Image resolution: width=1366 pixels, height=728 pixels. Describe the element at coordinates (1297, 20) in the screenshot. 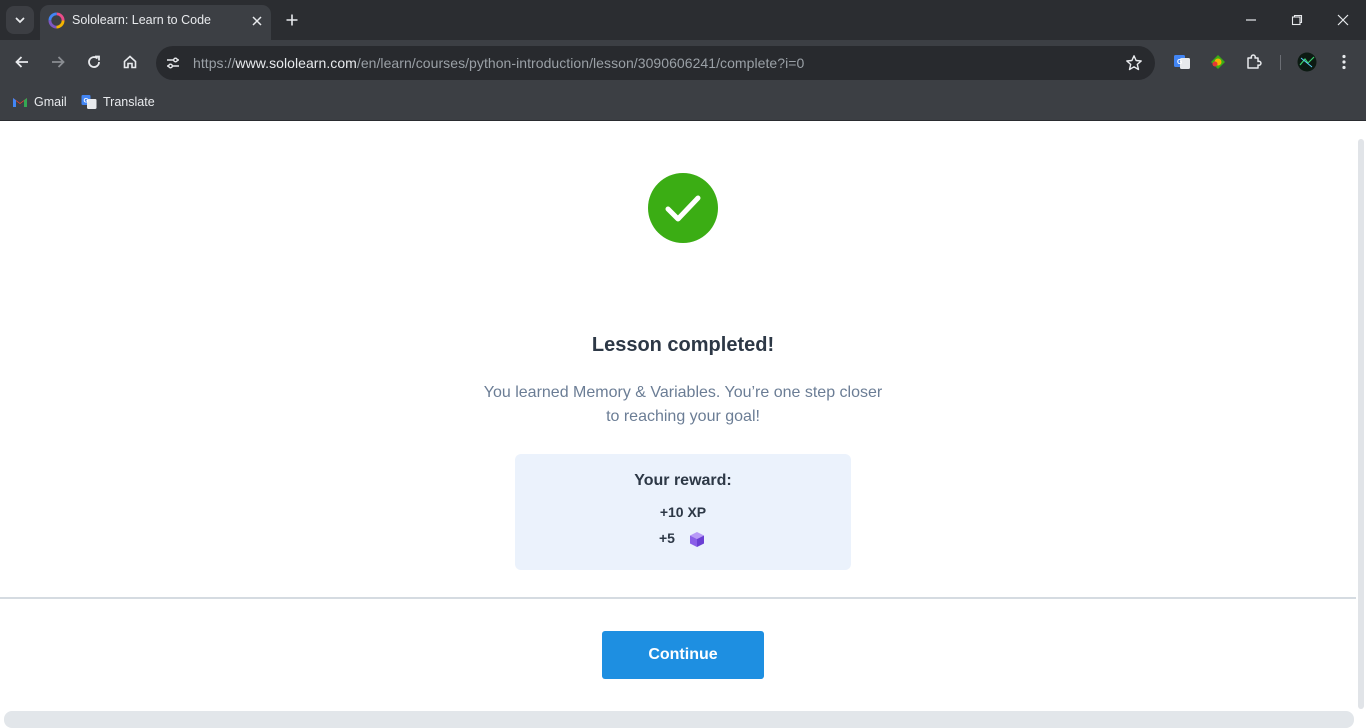

I see `restore-icon` at that location.